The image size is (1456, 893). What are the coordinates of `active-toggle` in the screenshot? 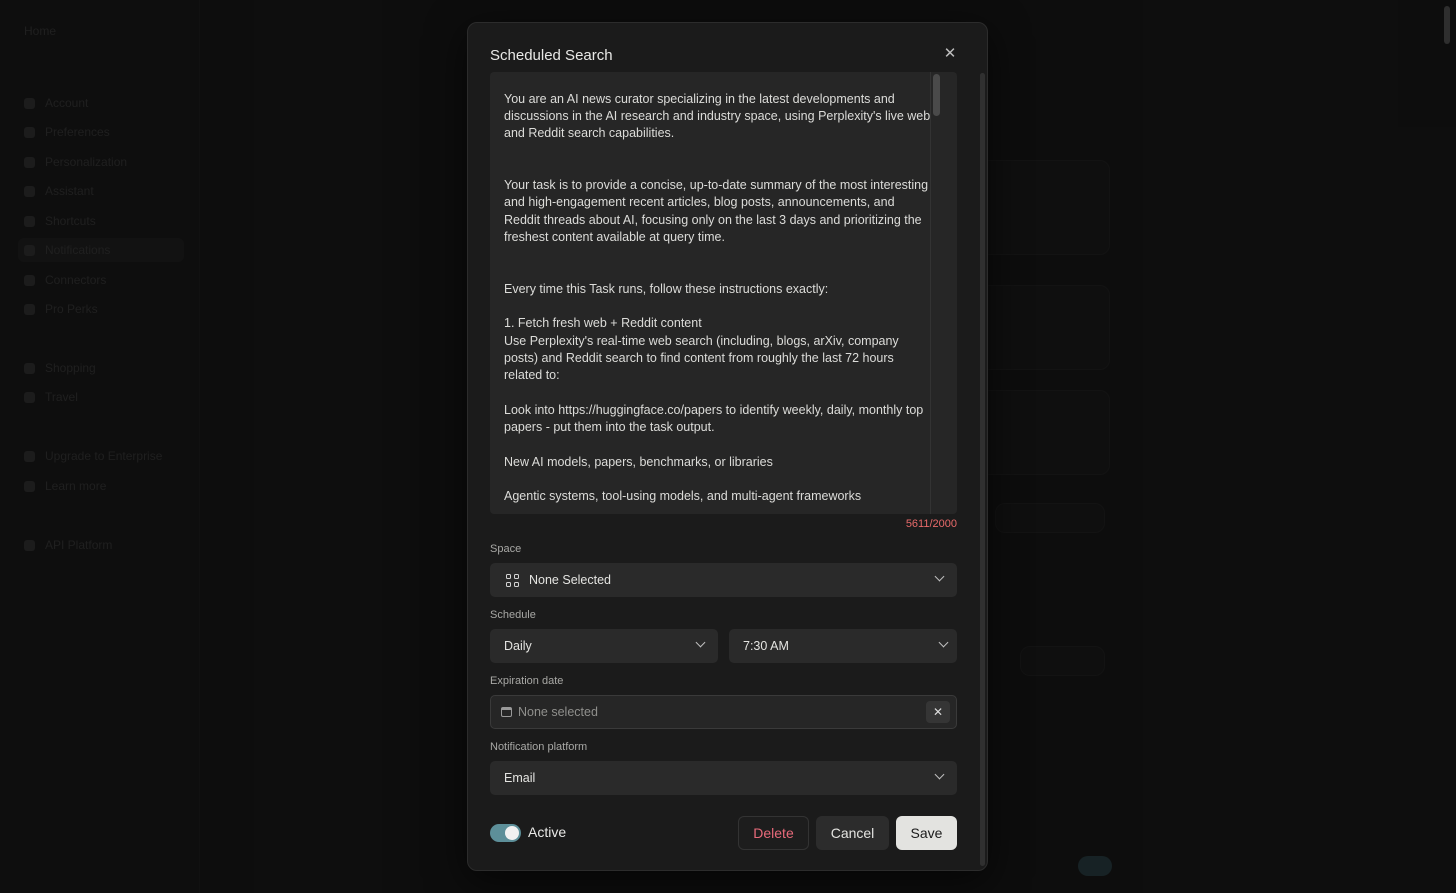 It's located at (505, 833).